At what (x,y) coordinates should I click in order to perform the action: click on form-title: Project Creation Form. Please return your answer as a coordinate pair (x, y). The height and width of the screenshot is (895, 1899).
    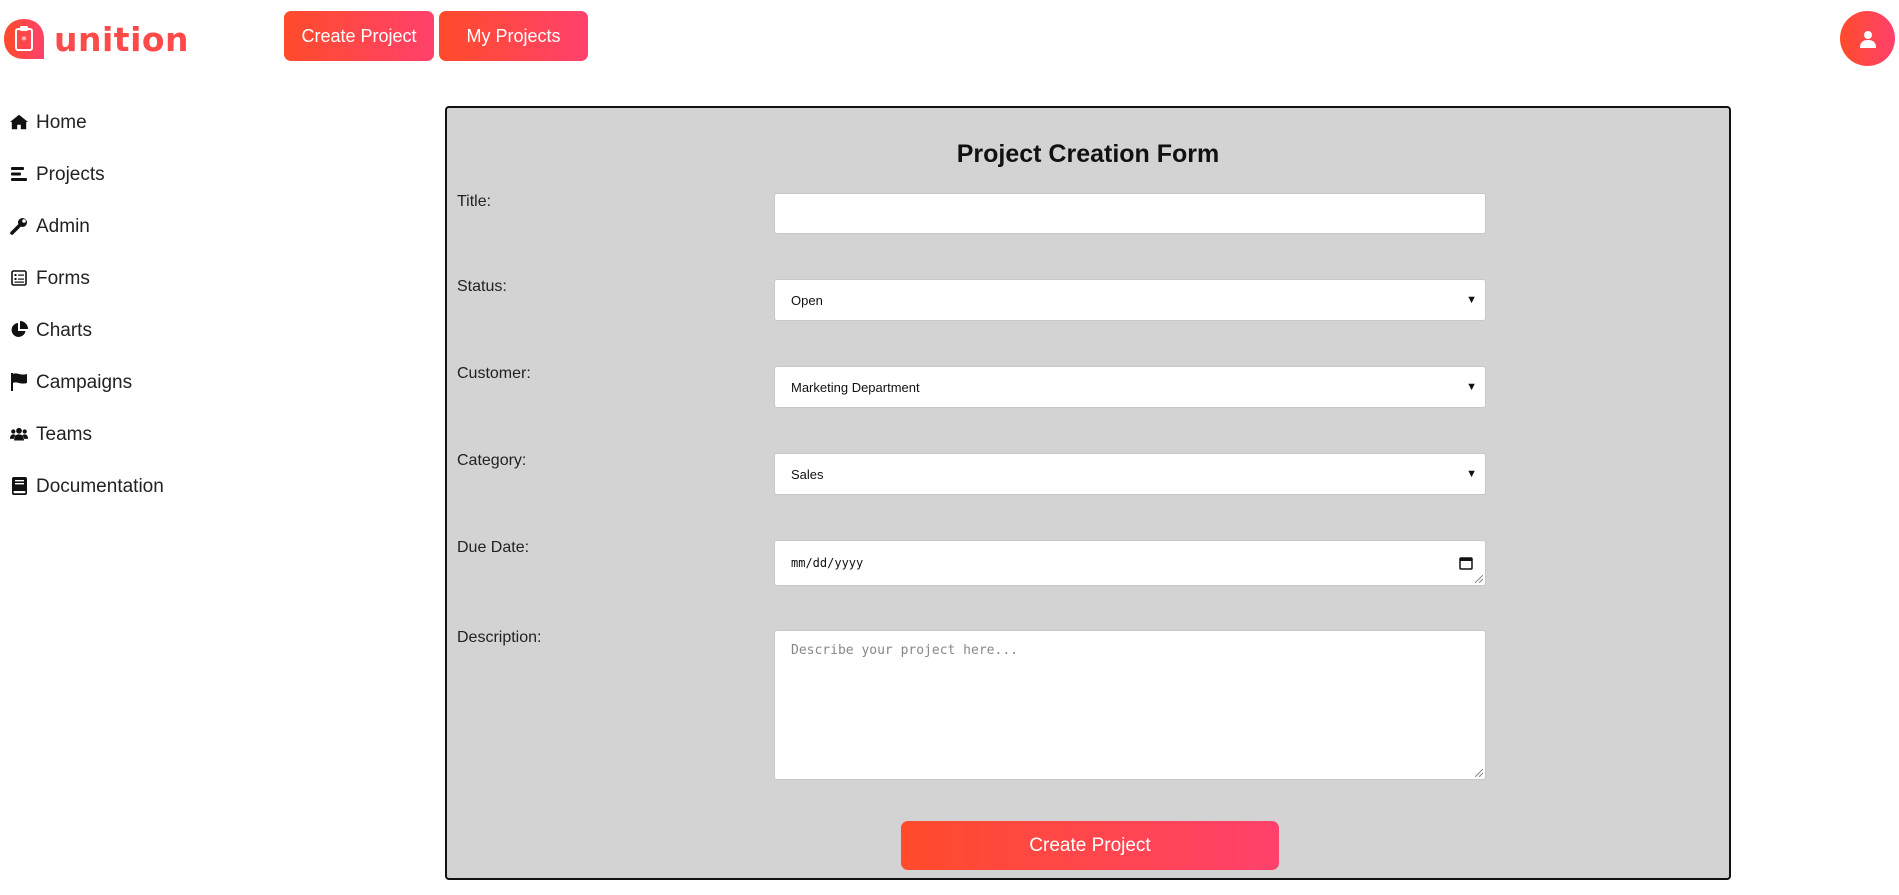
    Looking at the image, I should click on (1088, 154).